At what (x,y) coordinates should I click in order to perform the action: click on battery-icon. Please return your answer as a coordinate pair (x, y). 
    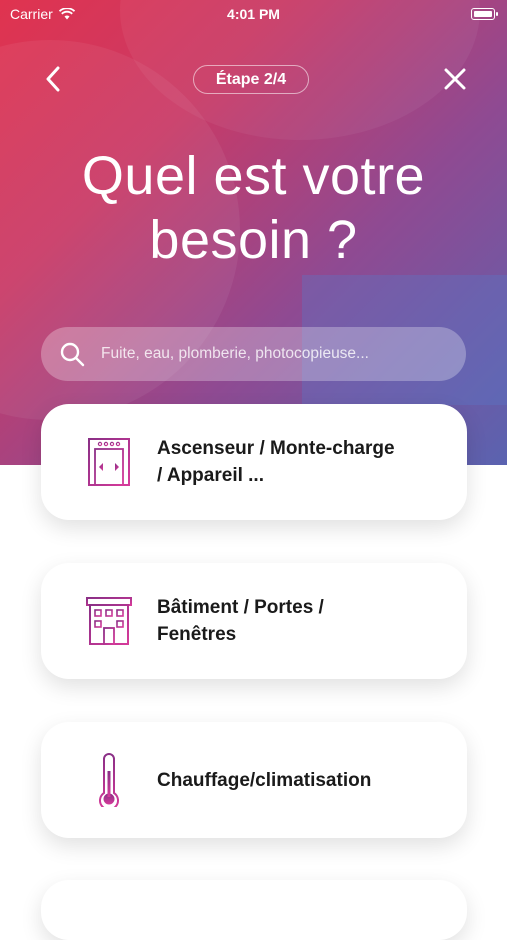
    Looking at the image, I should click on (484, 14).